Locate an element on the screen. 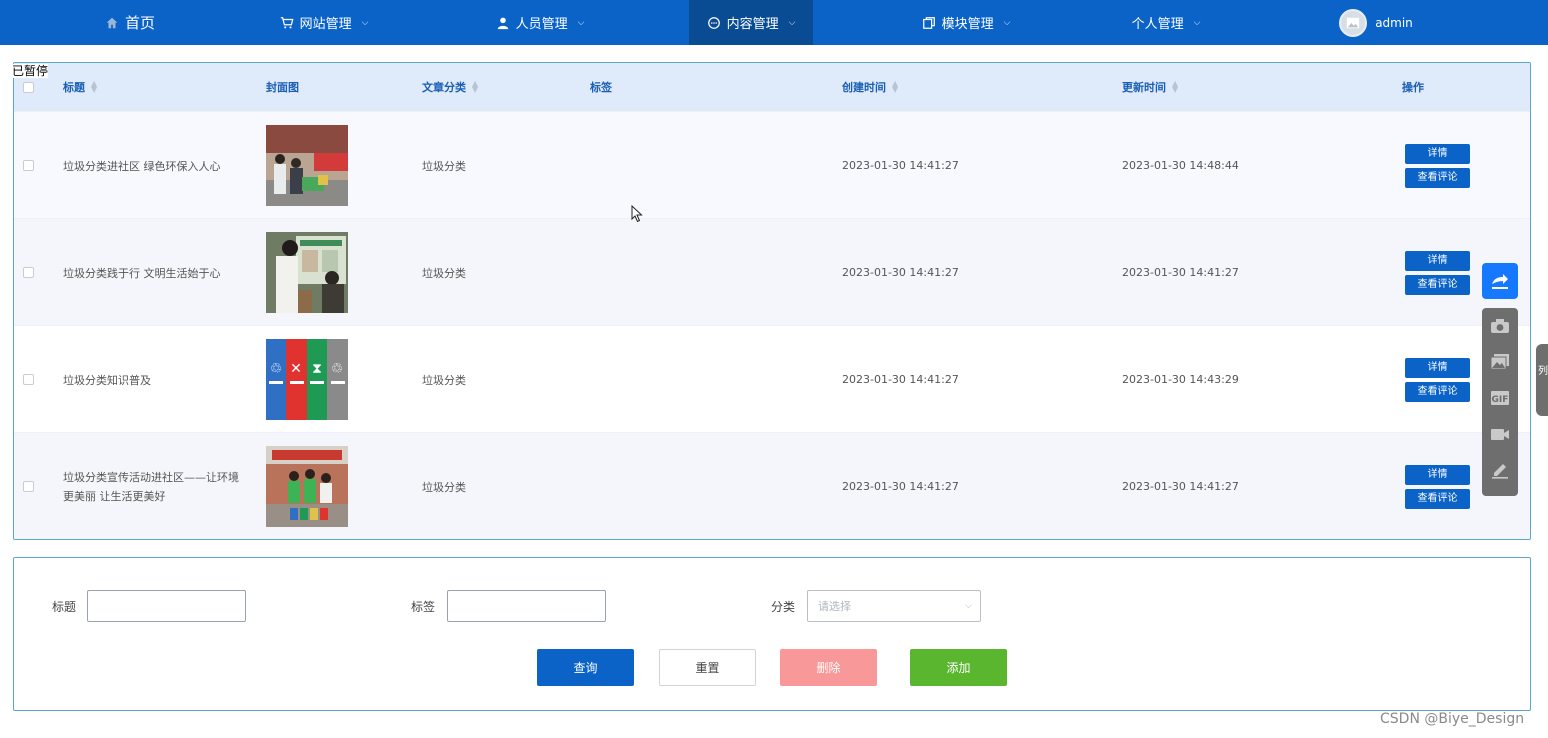  top-nav: 首页 网站管理 ⌵ 人员管理 ⌵ 内容管理 ⌵ 模块管理 ⌵ 个人管理 ⌵ admin is located at coordinates (774, 22).